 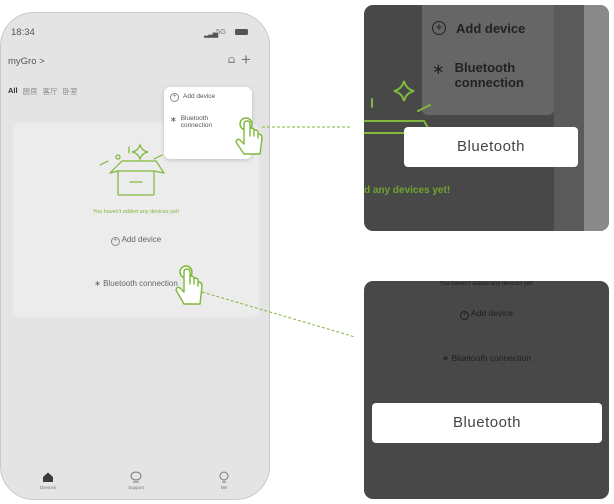 What do you see at coordinates (141, 239) in the screenshot?
I see `add-device-label: Add device` at bounding box center [141, 239].